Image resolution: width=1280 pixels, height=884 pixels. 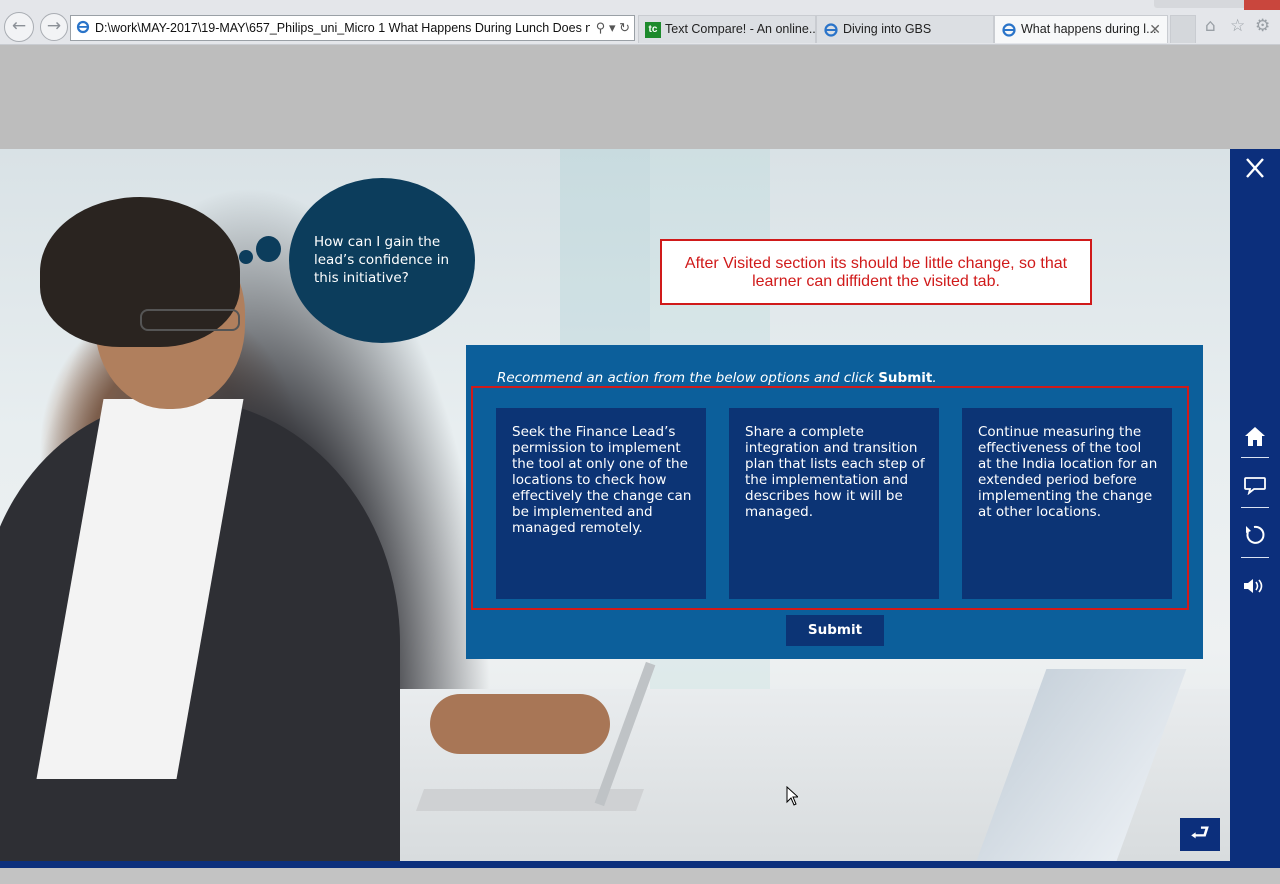 I want to click on course-footer-bar, so click(x=640, y=864).